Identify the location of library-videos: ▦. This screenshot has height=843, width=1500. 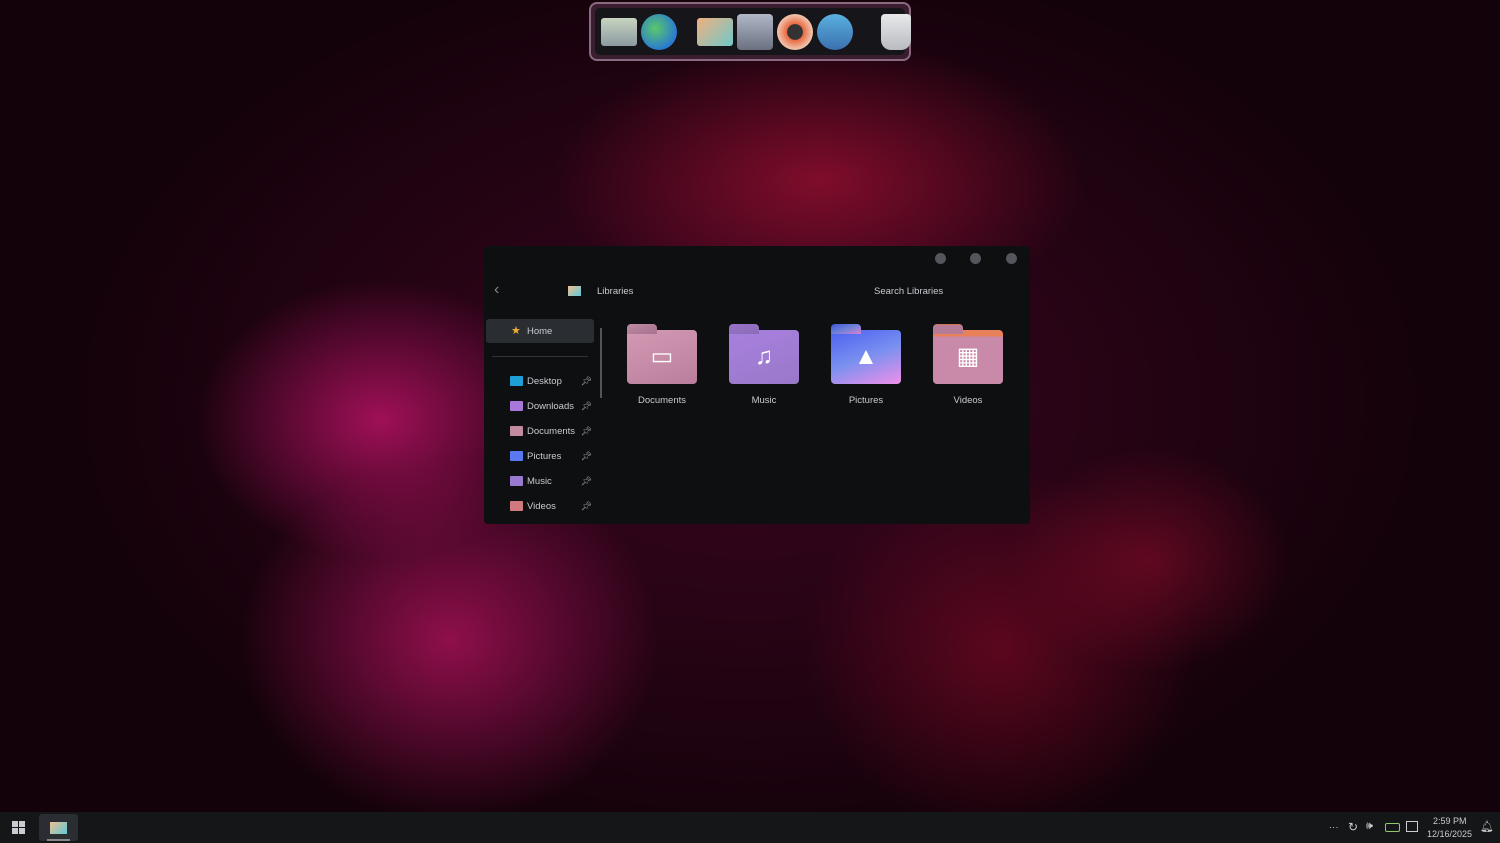
(968, 357).